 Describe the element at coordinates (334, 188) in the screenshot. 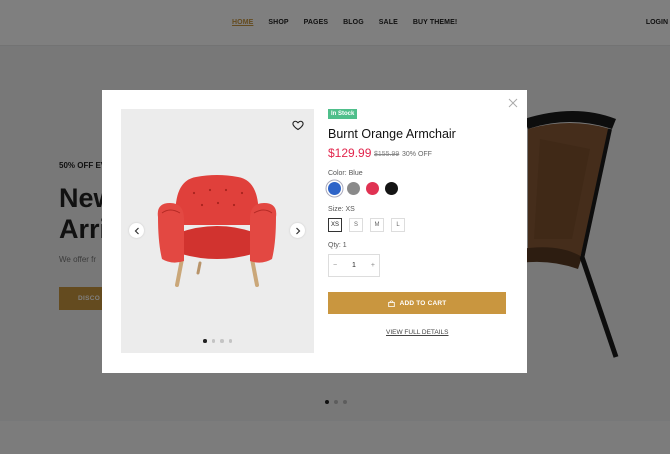

I see `color-swatch-blue` at that location.